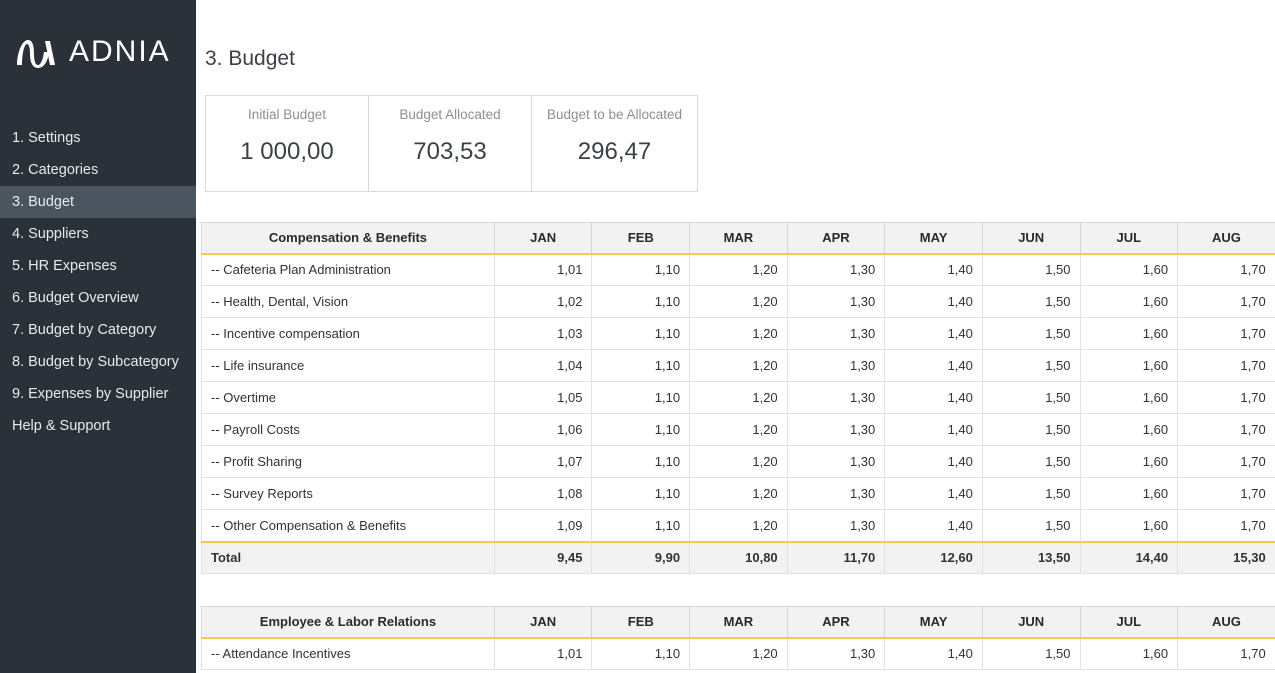  Describe the element at coordinates (98, 202) in the screenshot. I see `sidebar-item-budget: 3. Budget` at that location.